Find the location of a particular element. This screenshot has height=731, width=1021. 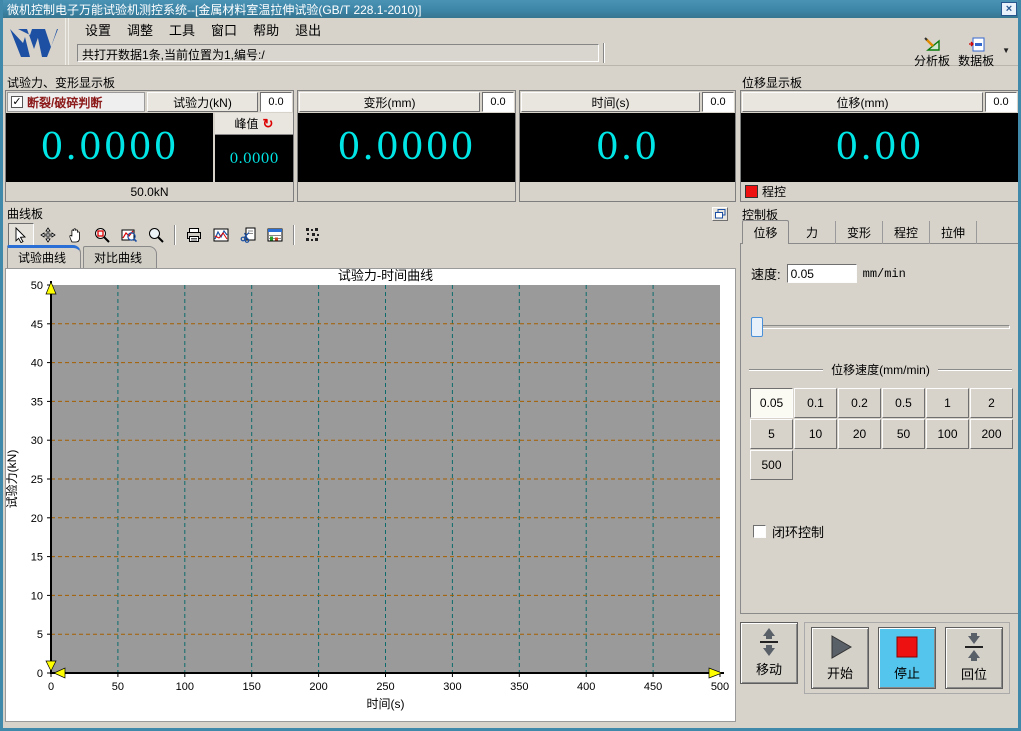

restore-window-button is located at coordinates (720, 213).